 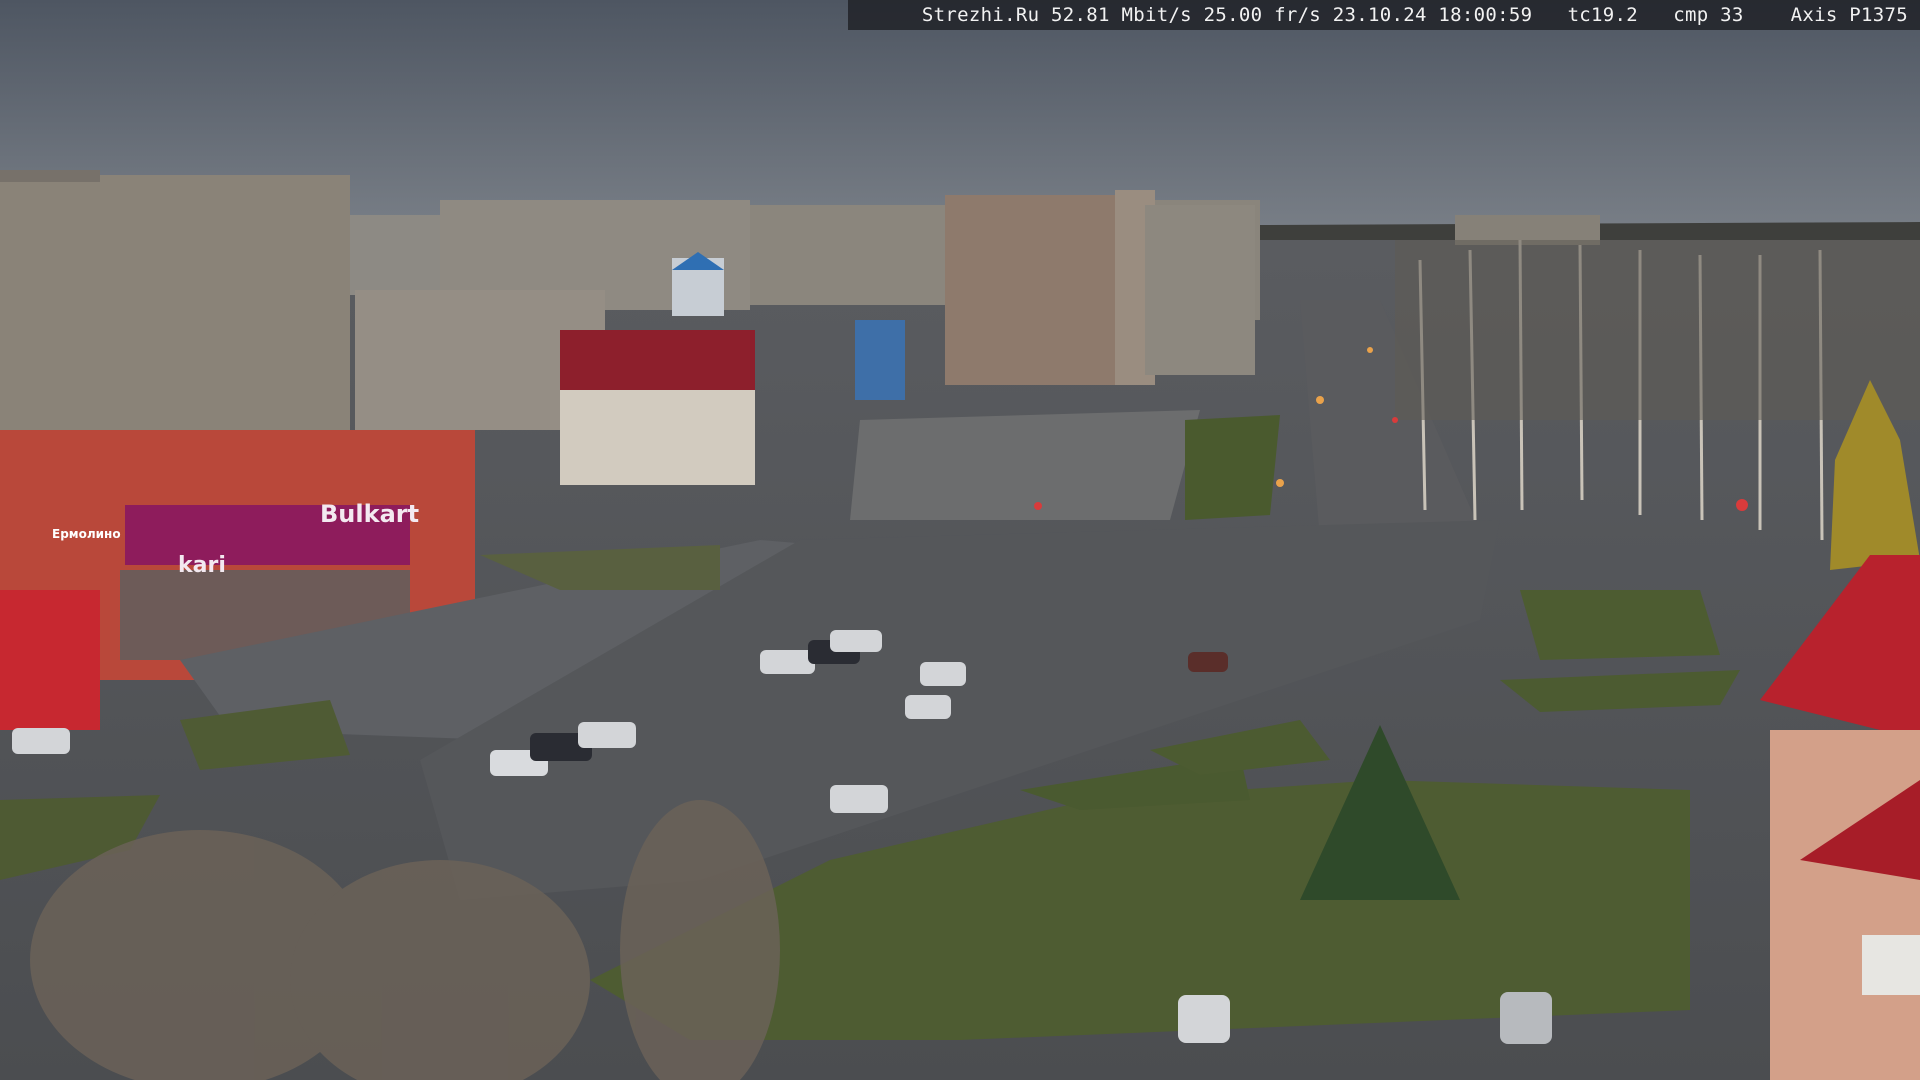 I want to click on tree-canopy-right, so click(x=1657, y=330).